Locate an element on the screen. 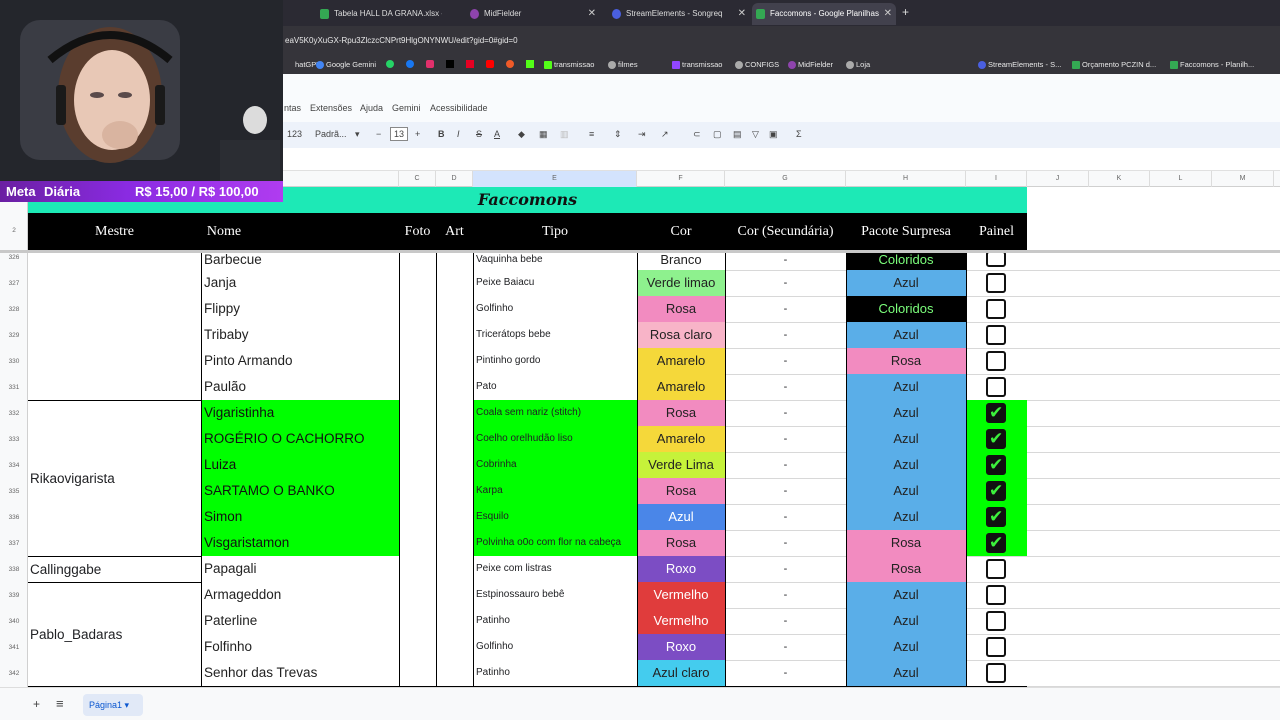  cell-nome: Simon is located at coordinates (300, 517).